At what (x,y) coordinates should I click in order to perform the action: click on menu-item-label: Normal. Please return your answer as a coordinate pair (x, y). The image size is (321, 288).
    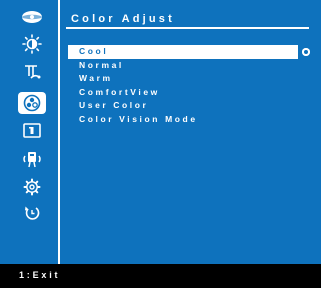
    Looking at the image, I should click on (101, 64).